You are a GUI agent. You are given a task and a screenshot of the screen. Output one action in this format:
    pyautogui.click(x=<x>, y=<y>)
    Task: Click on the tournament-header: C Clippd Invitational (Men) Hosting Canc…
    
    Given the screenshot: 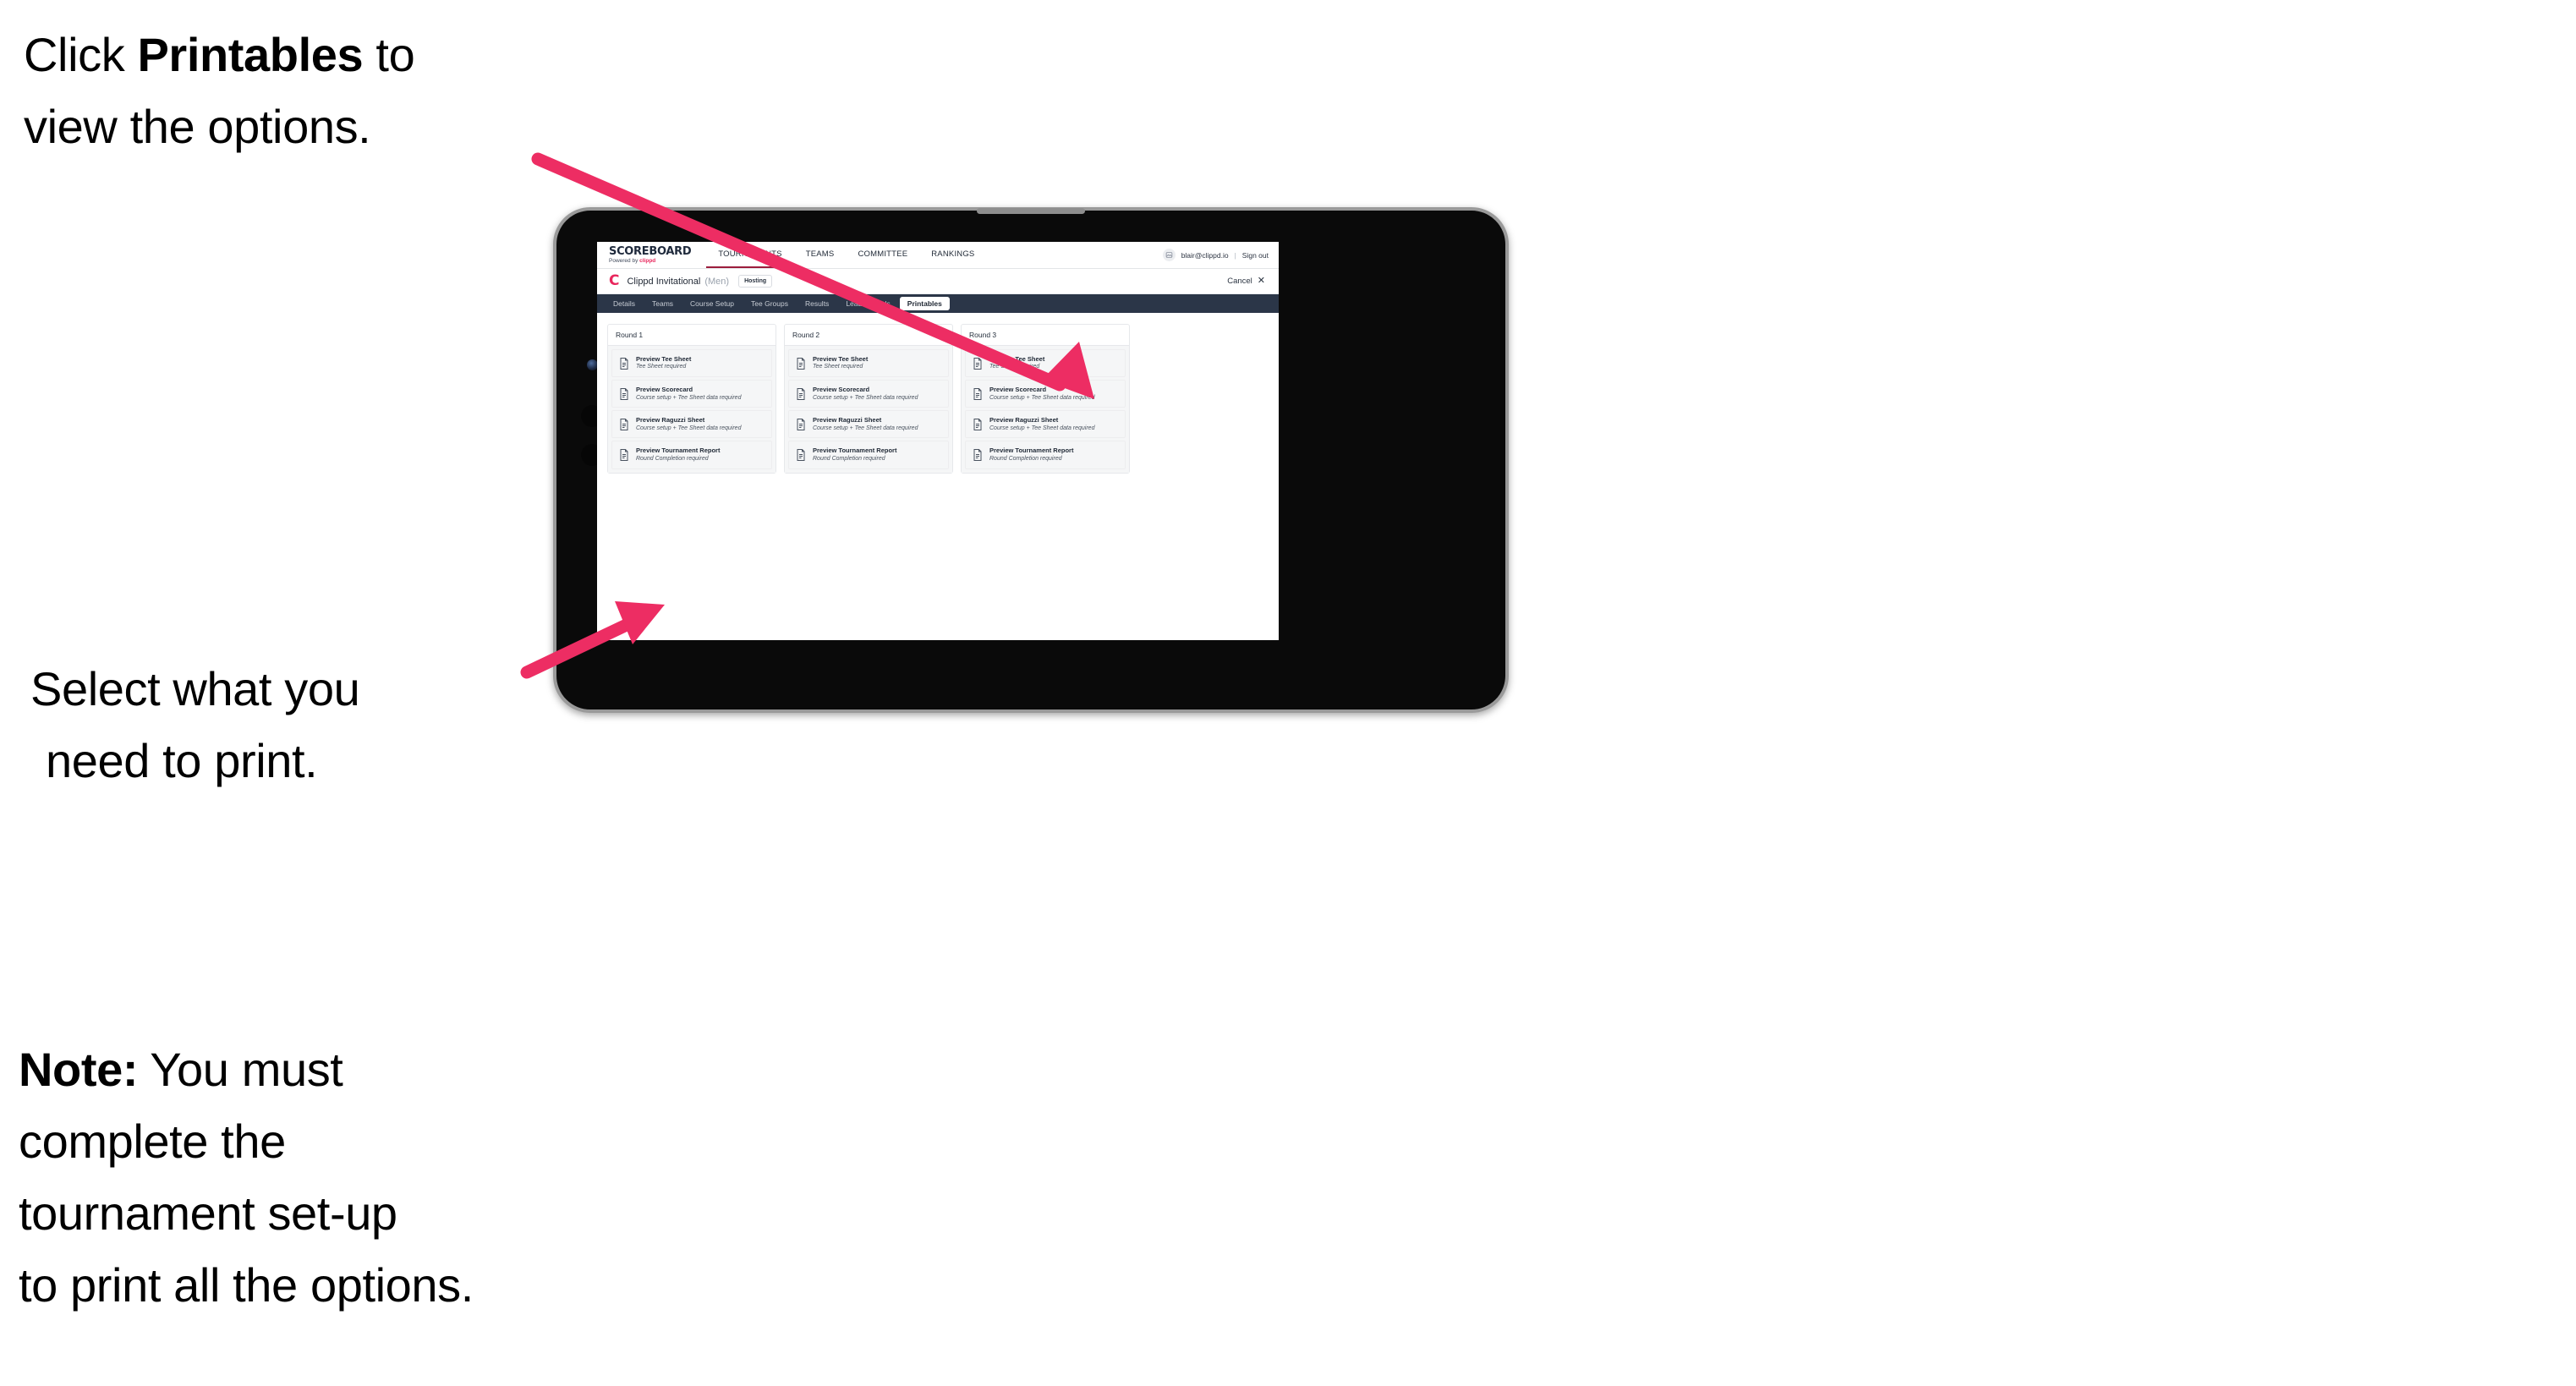 What is the action you would take?
    pyautogui.click(x=938, y=281)
    